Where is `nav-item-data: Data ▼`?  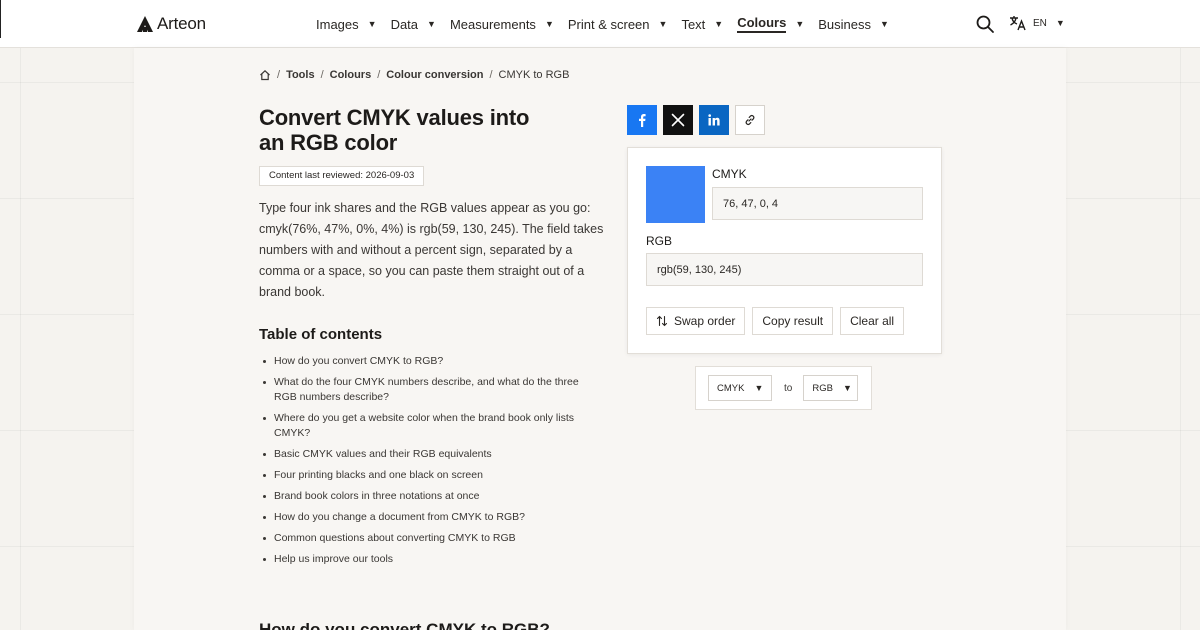 nav-item-data: Data ▼ is located at coordinates (413, 24).